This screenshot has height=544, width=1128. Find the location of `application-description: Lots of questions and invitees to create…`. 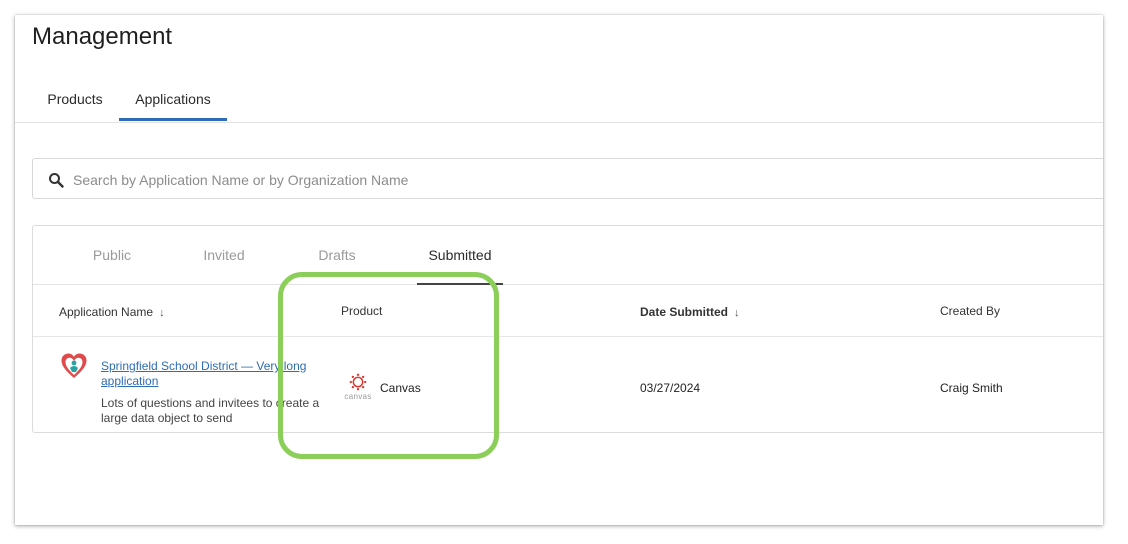

application-description: Lots of questions and invitees to create… is located at coordinates (210, 410).